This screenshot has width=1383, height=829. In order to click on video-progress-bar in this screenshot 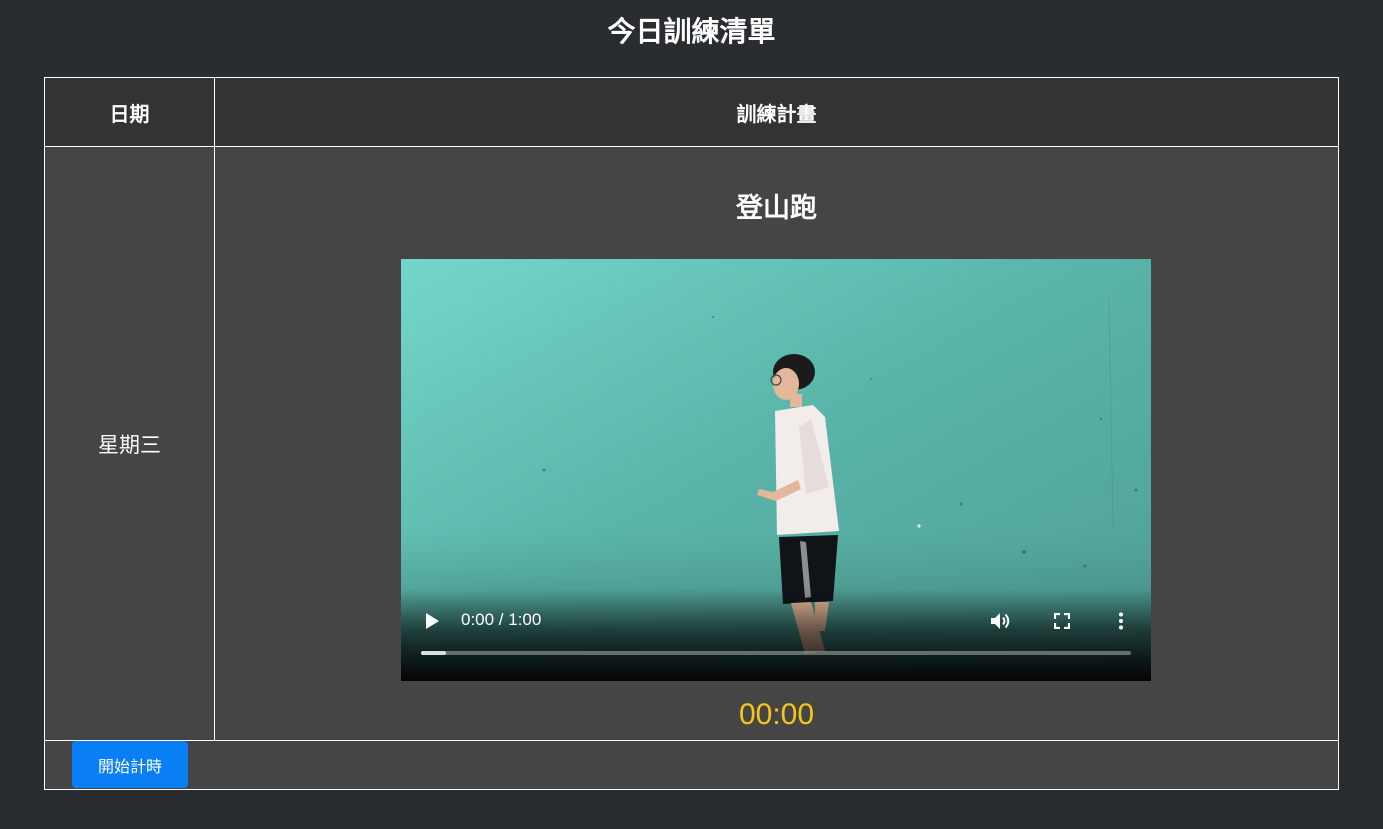, I will do `click(776, 653)`.